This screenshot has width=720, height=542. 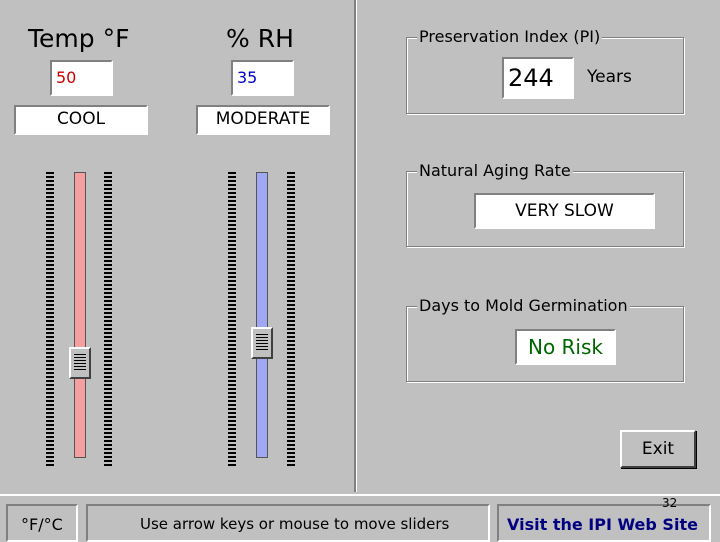 What do you see at coordinates (80, 315) in the screenshot?
I see `temp-slider-track` at bounding box center [80, 315].